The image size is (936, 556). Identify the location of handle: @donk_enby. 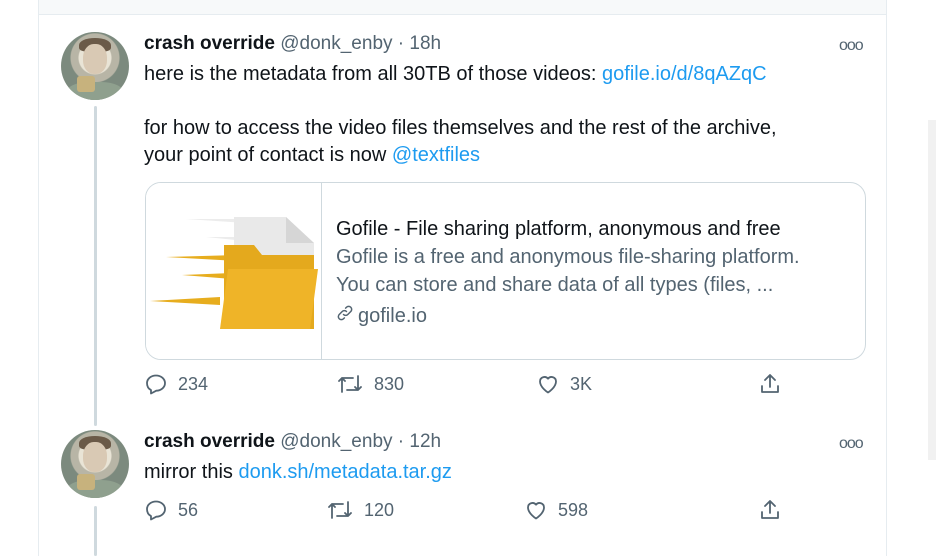
(336, 441).